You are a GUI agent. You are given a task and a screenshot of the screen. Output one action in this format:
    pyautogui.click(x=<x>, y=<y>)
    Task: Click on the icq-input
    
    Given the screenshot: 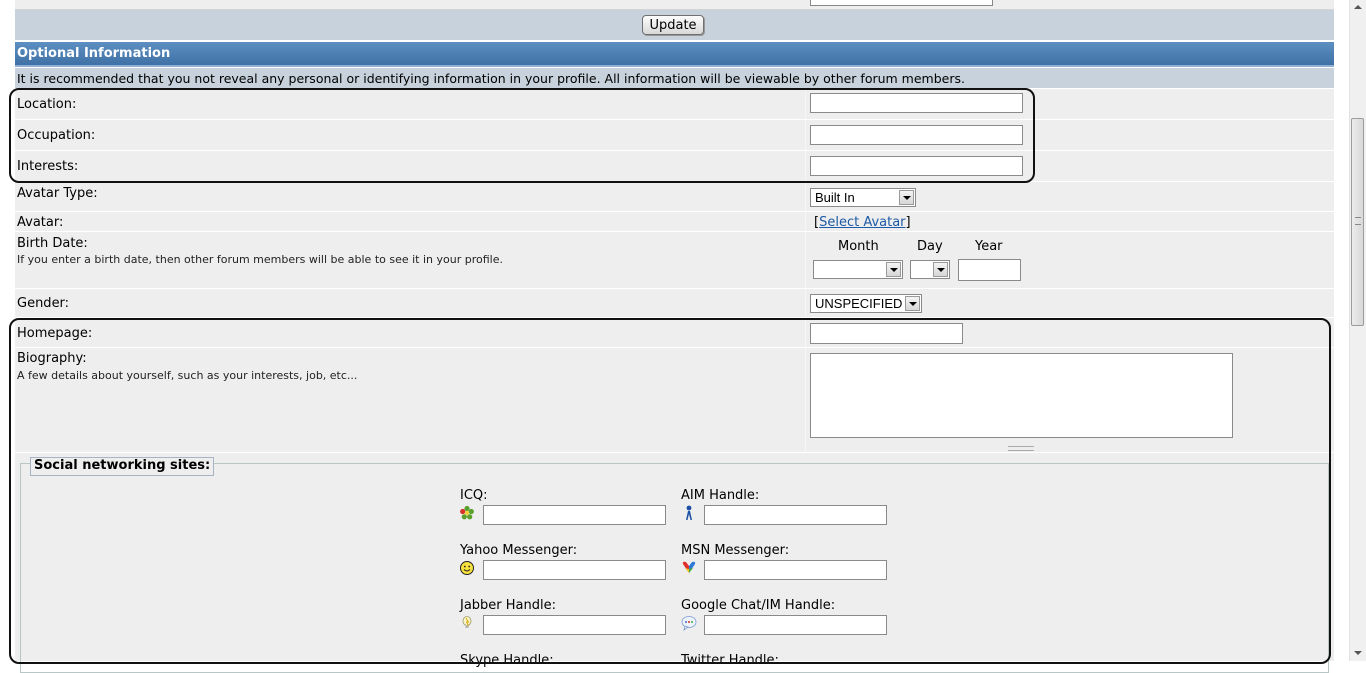 What is the action you would take?
    pyautogui.click(x=574, y=515)
    